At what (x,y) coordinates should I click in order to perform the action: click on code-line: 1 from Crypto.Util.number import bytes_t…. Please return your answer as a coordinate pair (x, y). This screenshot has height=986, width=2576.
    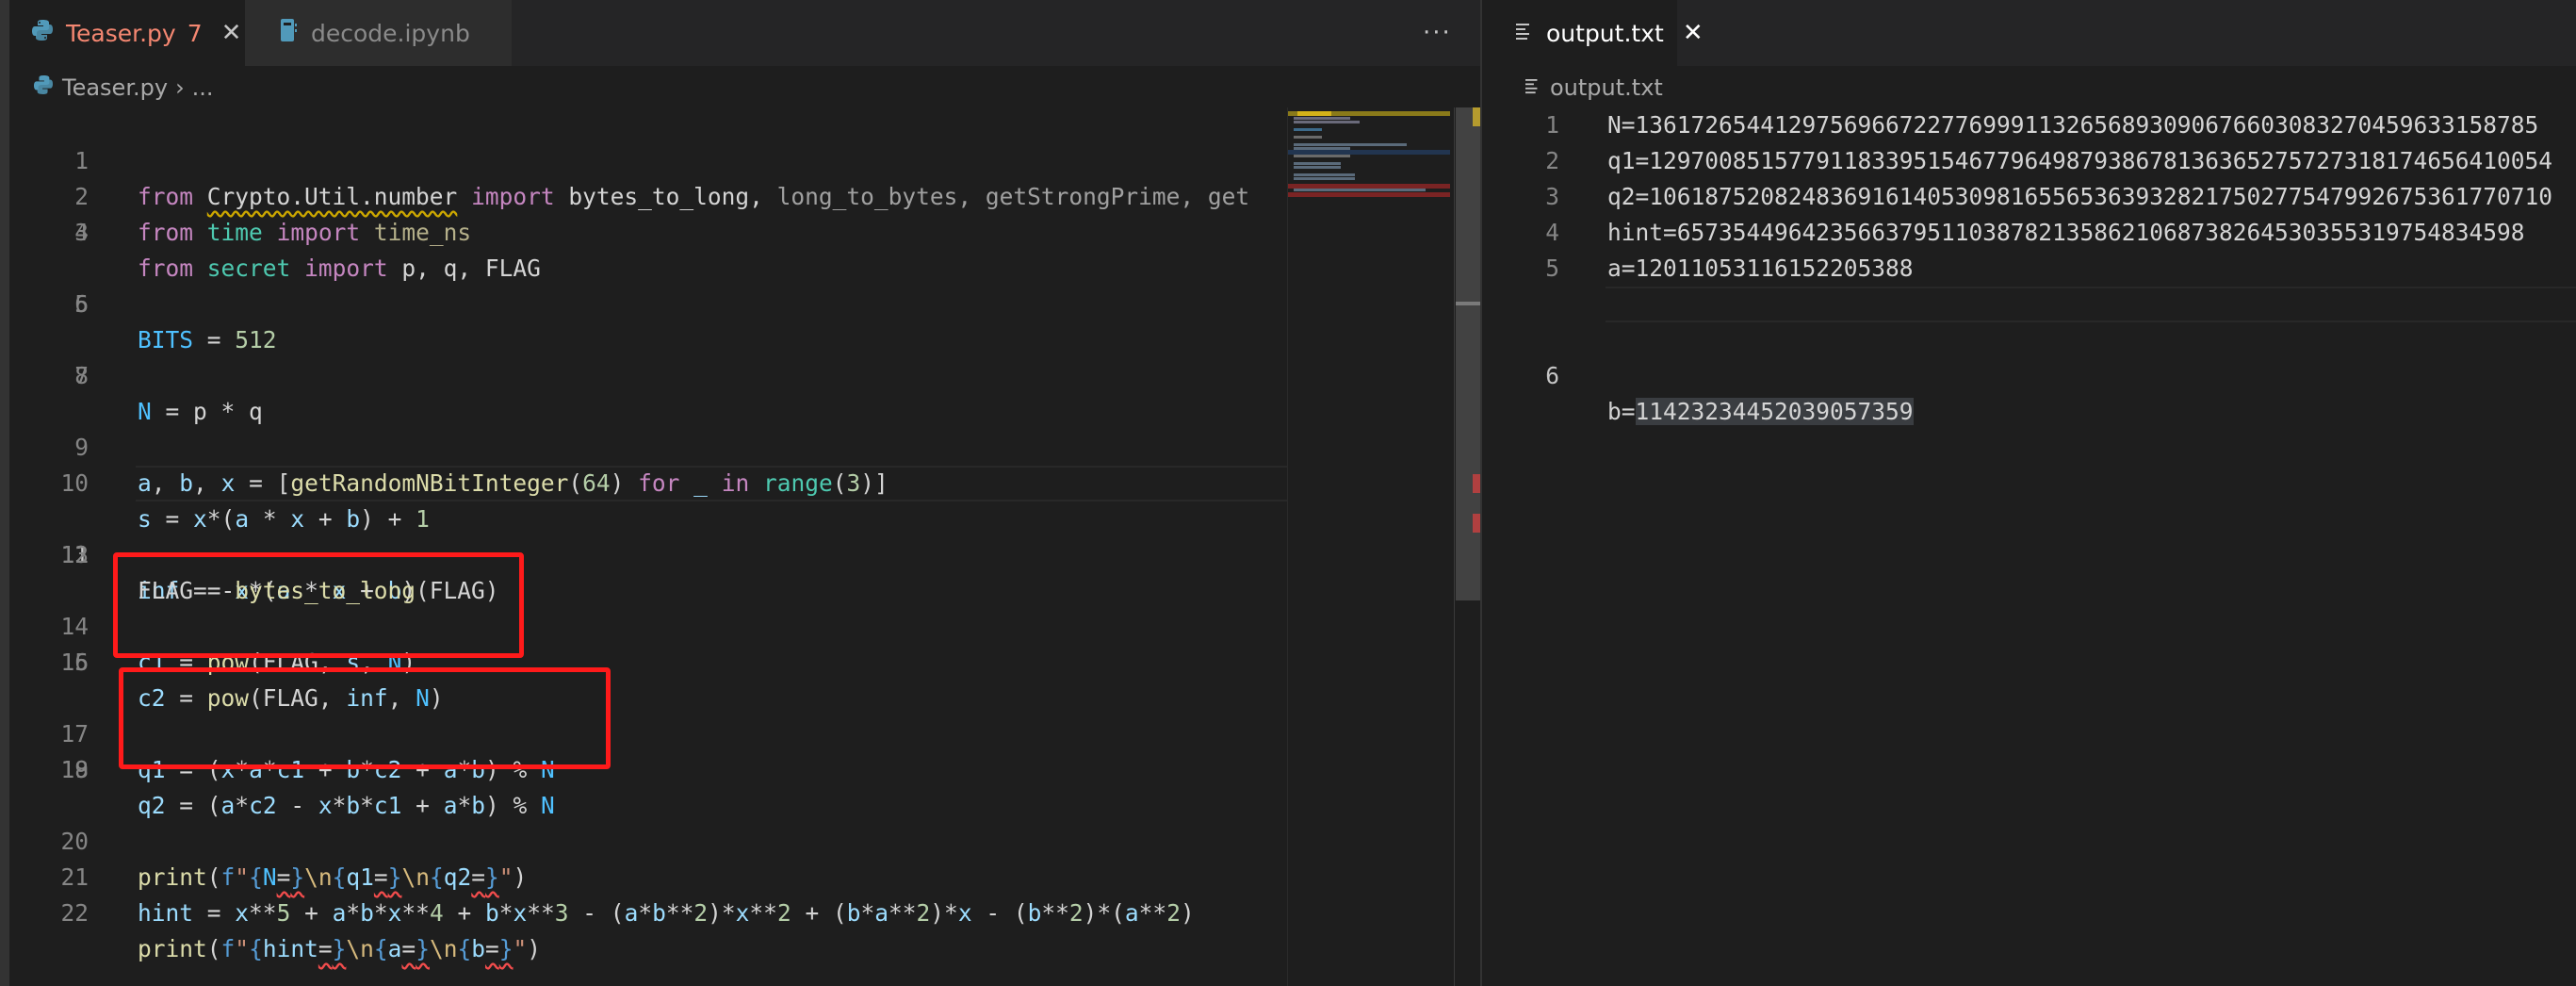
    Looking at the image, I should click on (744, 158).